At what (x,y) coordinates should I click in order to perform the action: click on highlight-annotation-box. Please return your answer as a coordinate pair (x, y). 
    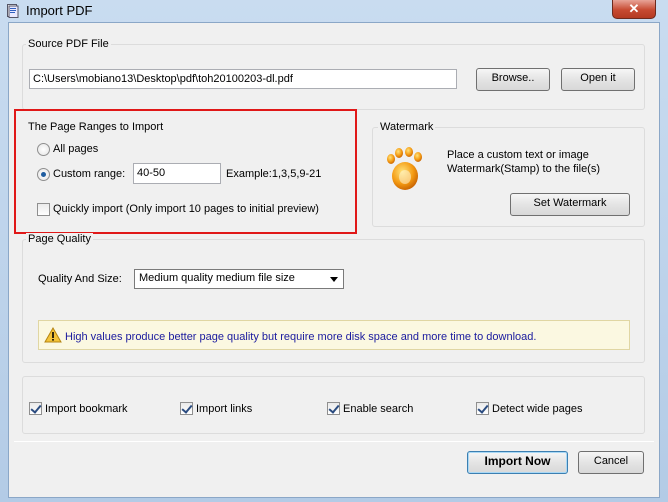
    Looking at the image, I should click on (185, 171).